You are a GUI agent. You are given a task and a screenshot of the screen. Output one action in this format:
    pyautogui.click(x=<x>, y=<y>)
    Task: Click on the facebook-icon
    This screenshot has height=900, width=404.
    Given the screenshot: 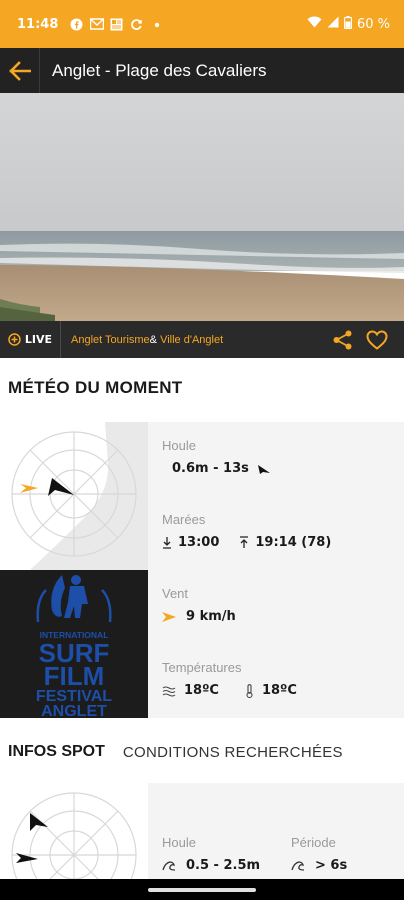 What is the action you would take?
    pyautogui.click(x=76, y=24)
    